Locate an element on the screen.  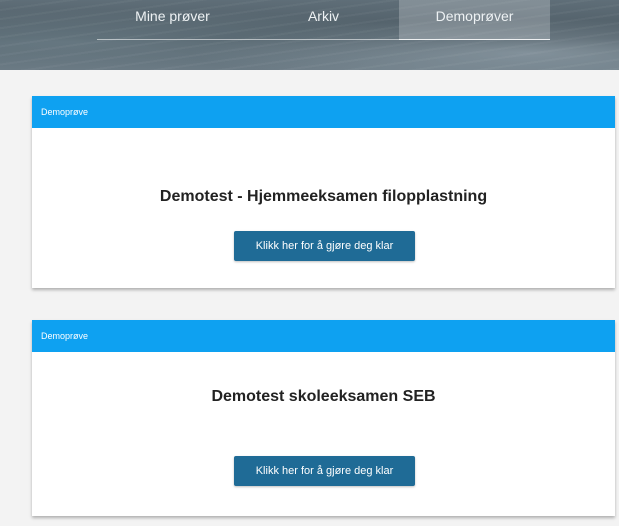
tab-demoprover: Demoprøver is located at coordinates (474, 20).